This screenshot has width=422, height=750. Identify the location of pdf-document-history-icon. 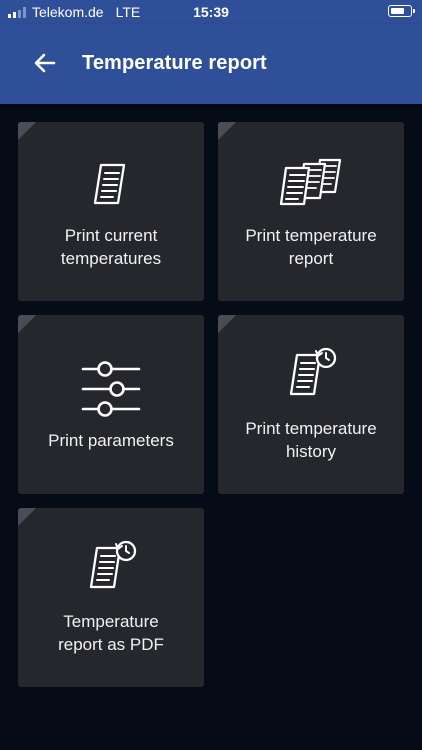
(113, 564).